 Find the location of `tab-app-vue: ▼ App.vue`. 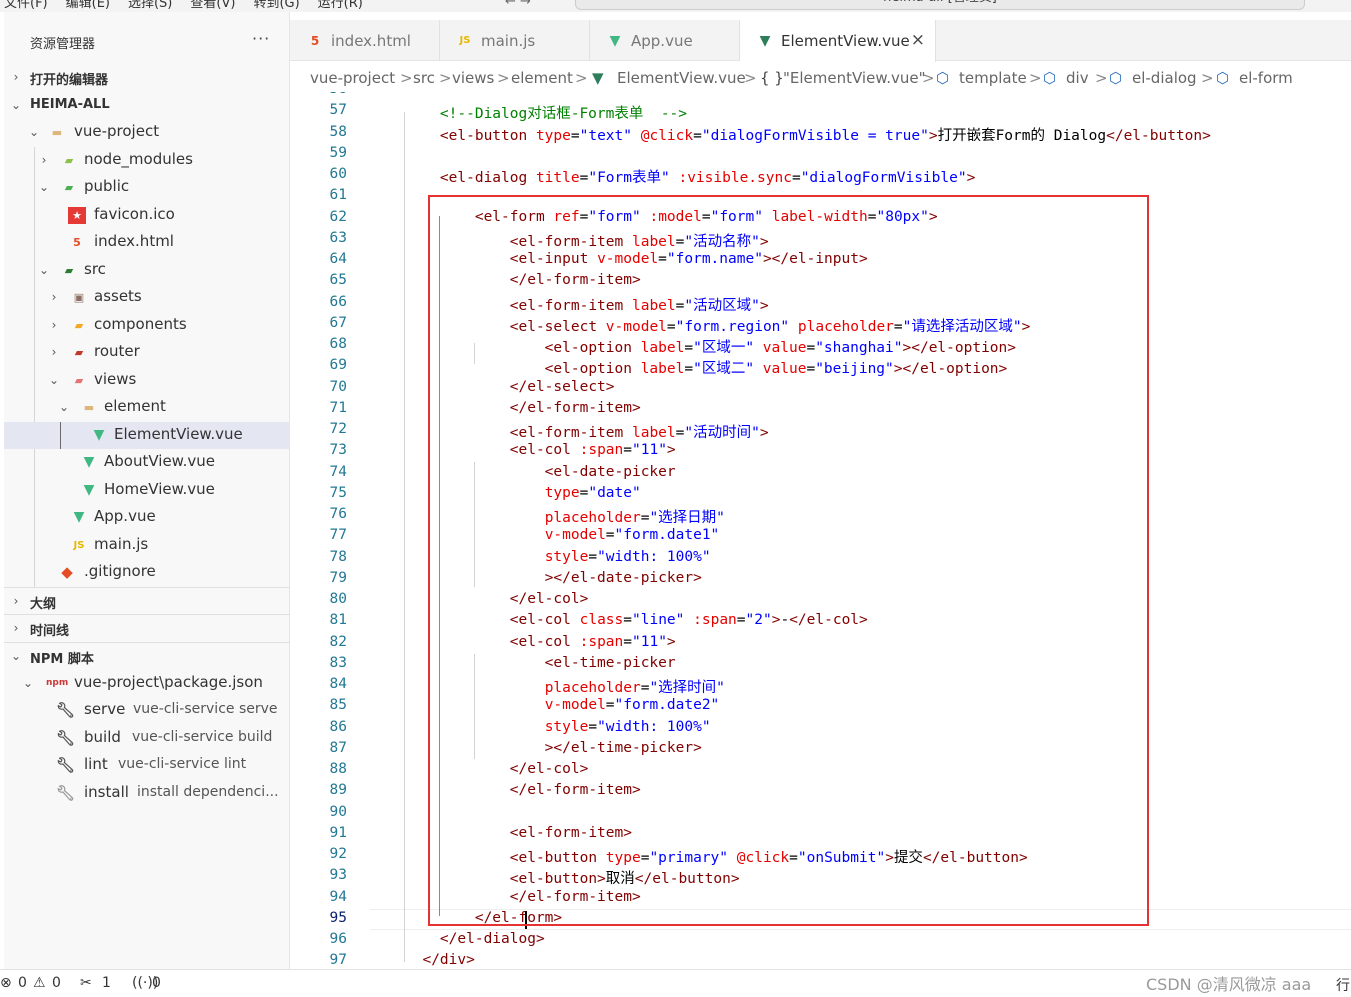

tab-app-vue: ▼ App.vue is located at coordinates (665, 40).